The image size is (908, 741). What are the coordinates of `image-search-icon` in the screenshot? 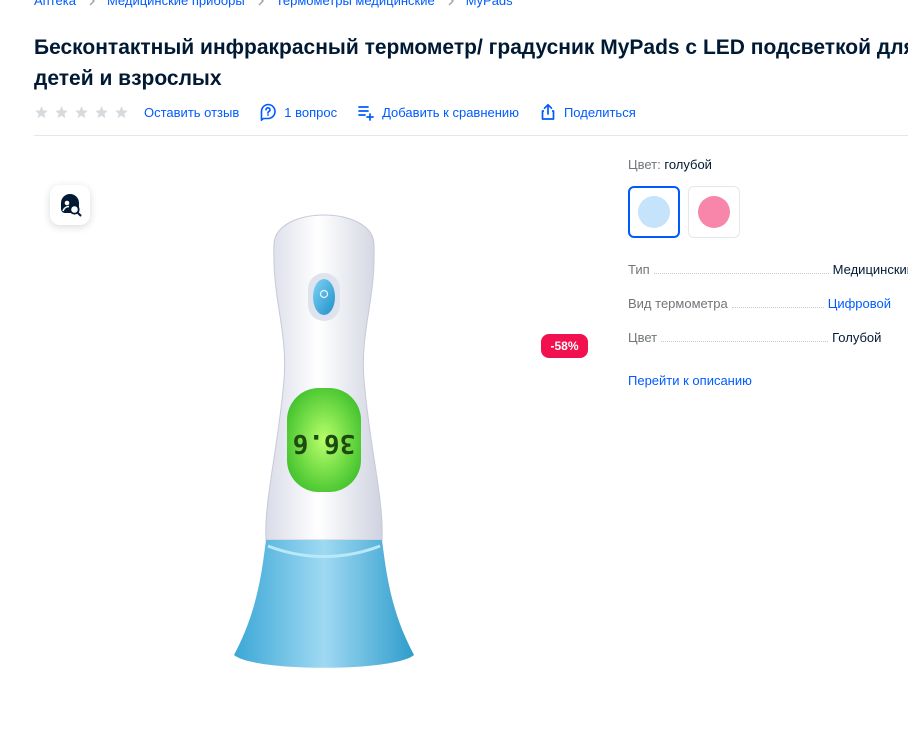 It's located at (71, 205).